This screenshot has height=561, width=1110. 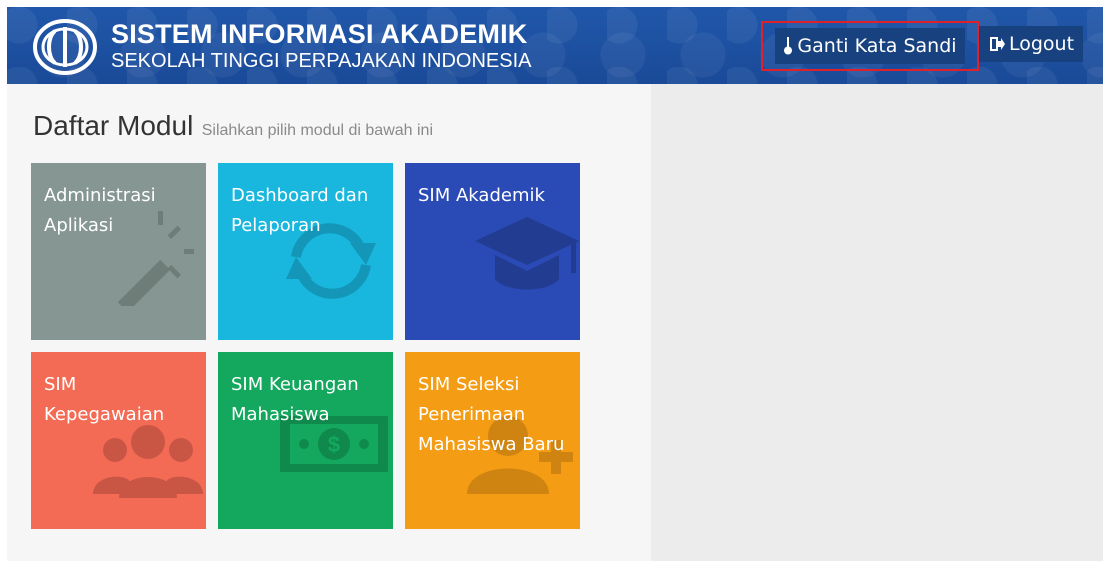 What do you see at coordinates (997, 44) in the screenshot?
I see `sign-out-icon` at bounding box center [997, 44].